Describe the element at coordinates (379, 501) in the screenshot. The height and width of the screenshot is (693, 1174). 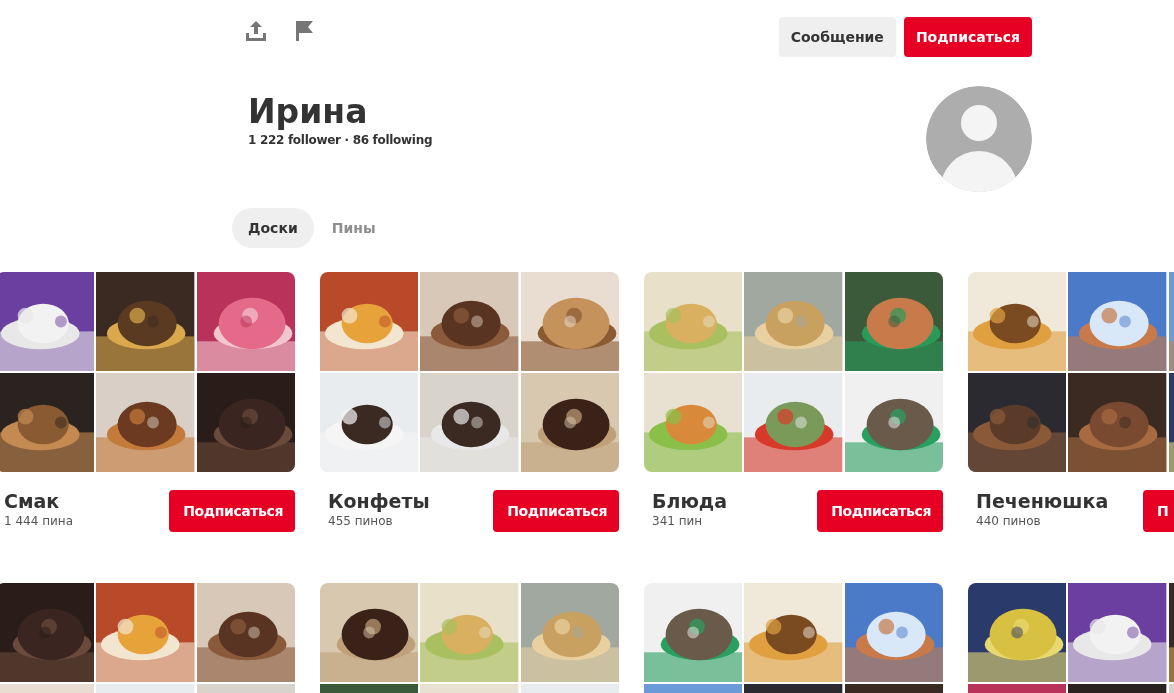
I see `board-title: Конфеты` at that location.